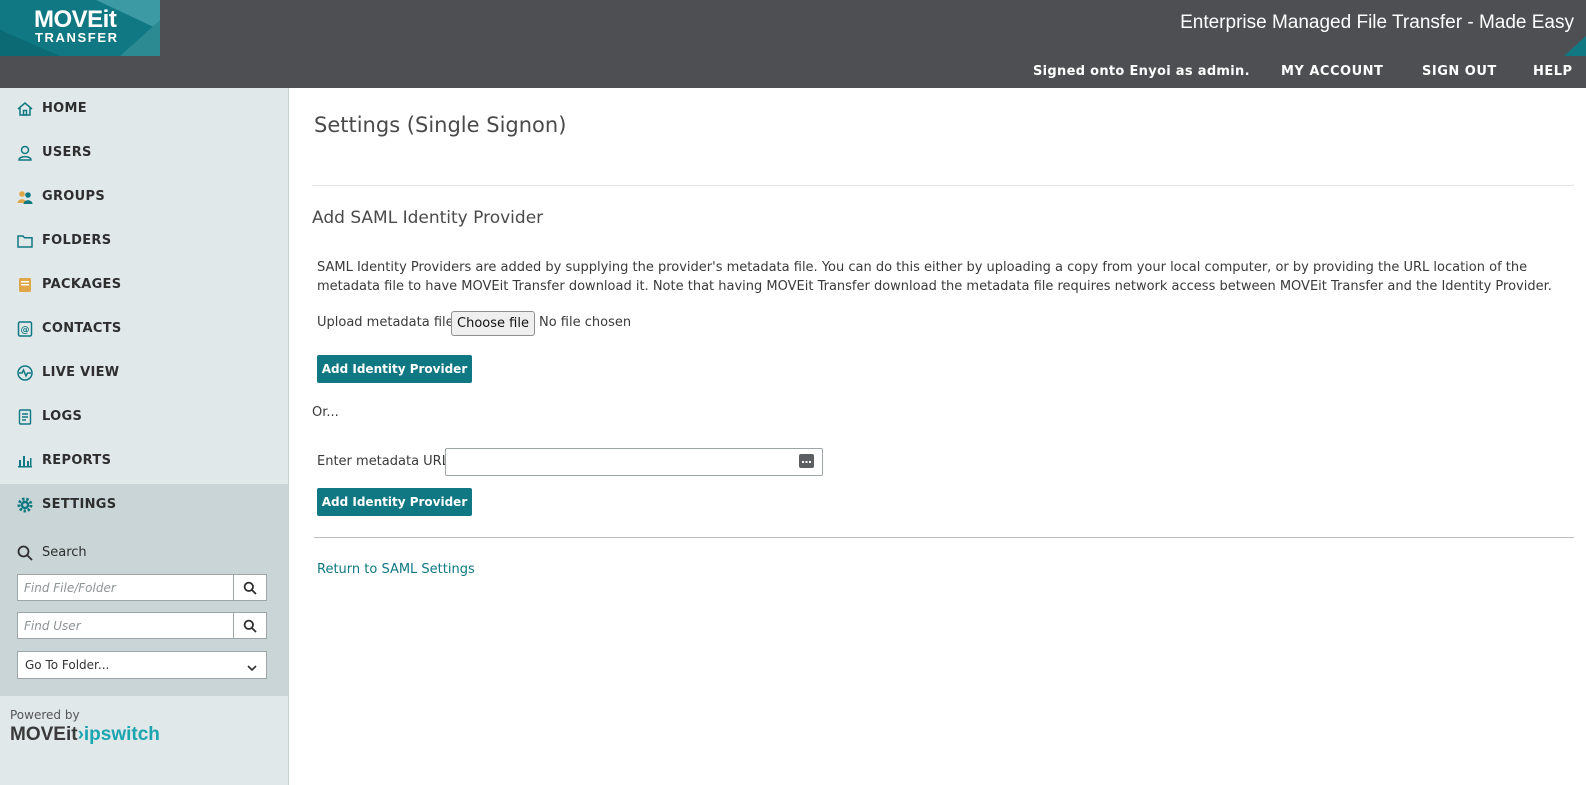 The width and height of the screenshot is (1586, 785). Describe the element at coordinates (79, 504) in the screenshot. I see `sidebar-item-label: SETTINGS` at that location.